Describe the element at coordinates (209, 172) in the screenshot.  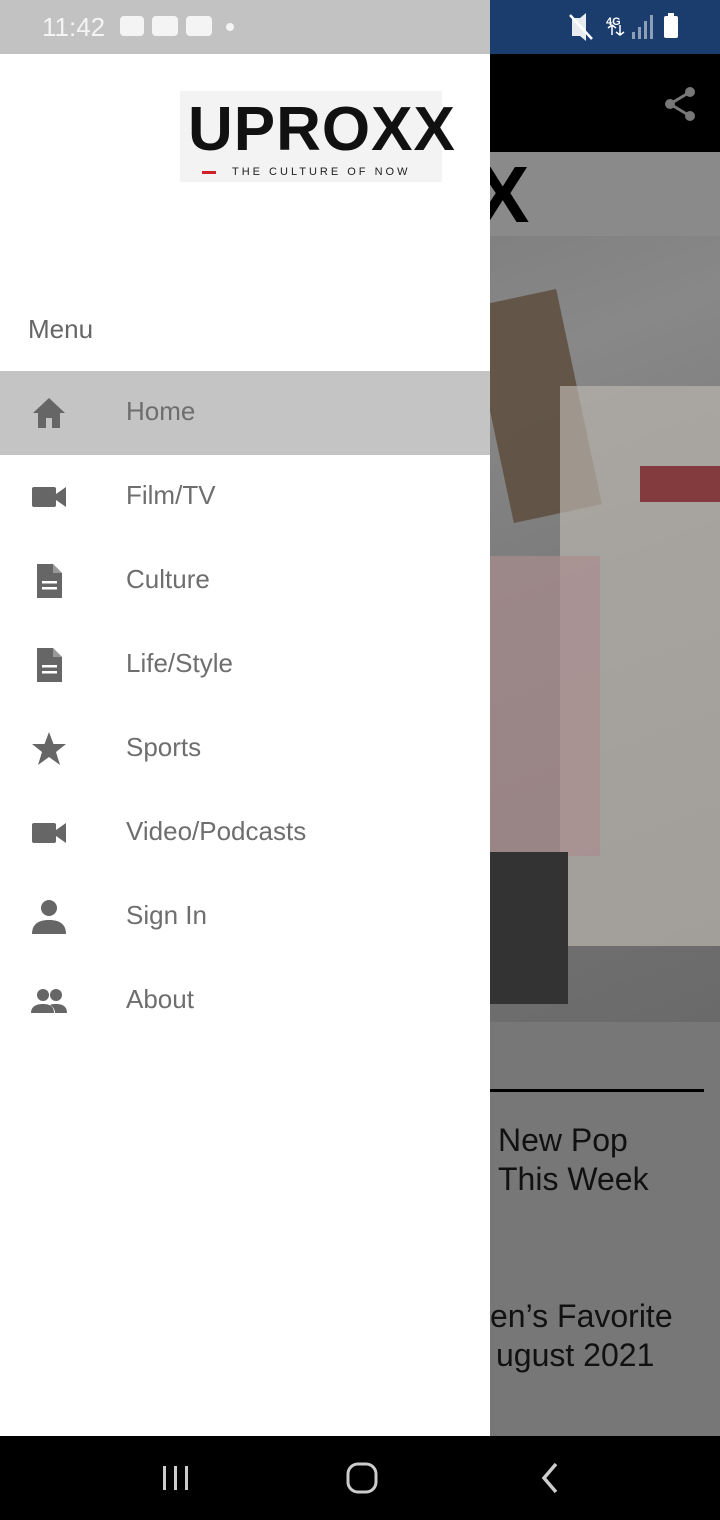
I see `logo-accent-bar` at that location.